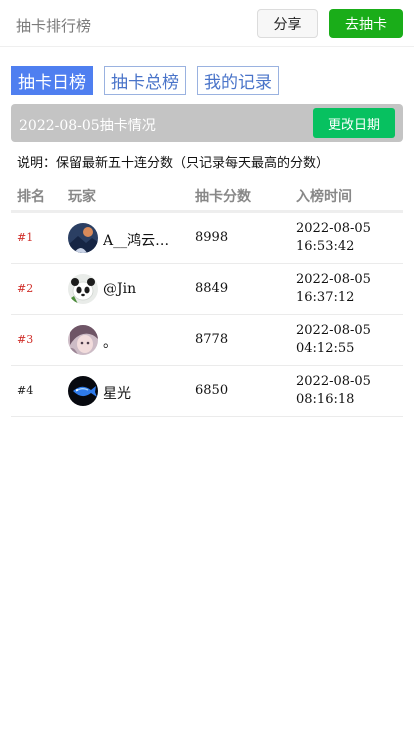 Image resolution: width=414 pixels, height=736 pixels. Describe the element at coordinates (212, 288) in the screenshot. I see `score-cell: 8849` at that location.